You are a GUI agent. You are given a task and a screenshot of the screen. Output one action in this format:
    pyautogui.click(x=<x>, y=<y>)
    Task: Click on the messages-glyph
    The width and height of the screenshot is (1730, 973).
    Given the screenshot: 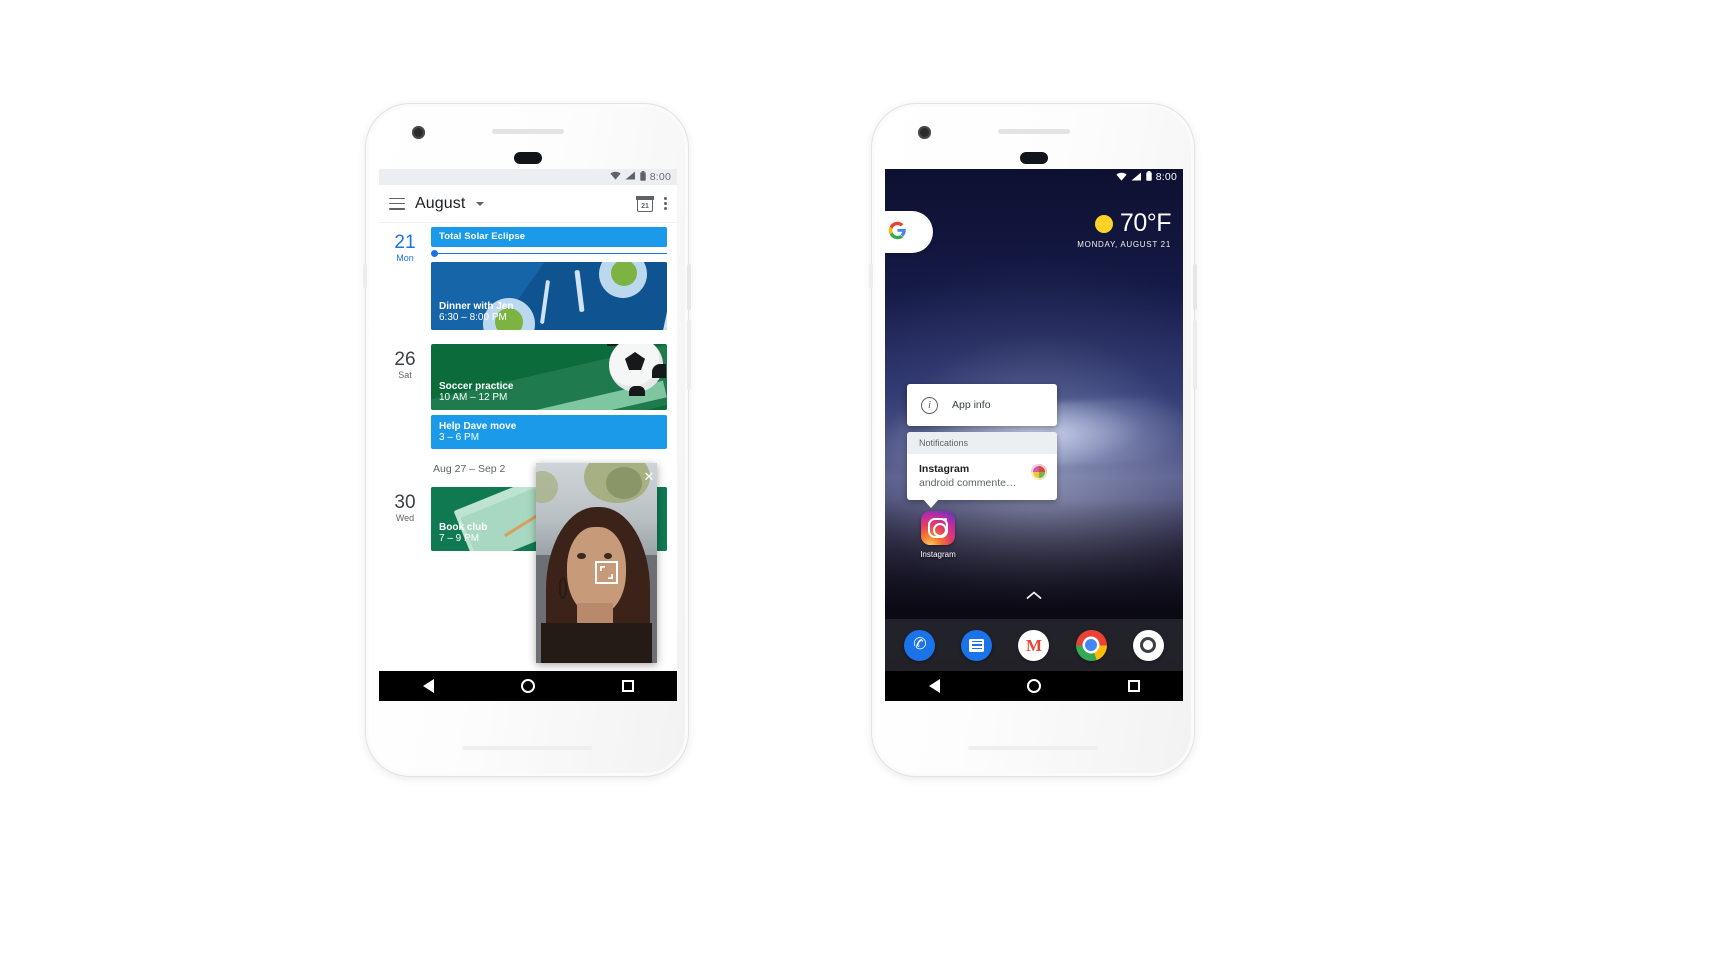 What is the action you would take?
    pyautogui.click(x=977, y=645)
    